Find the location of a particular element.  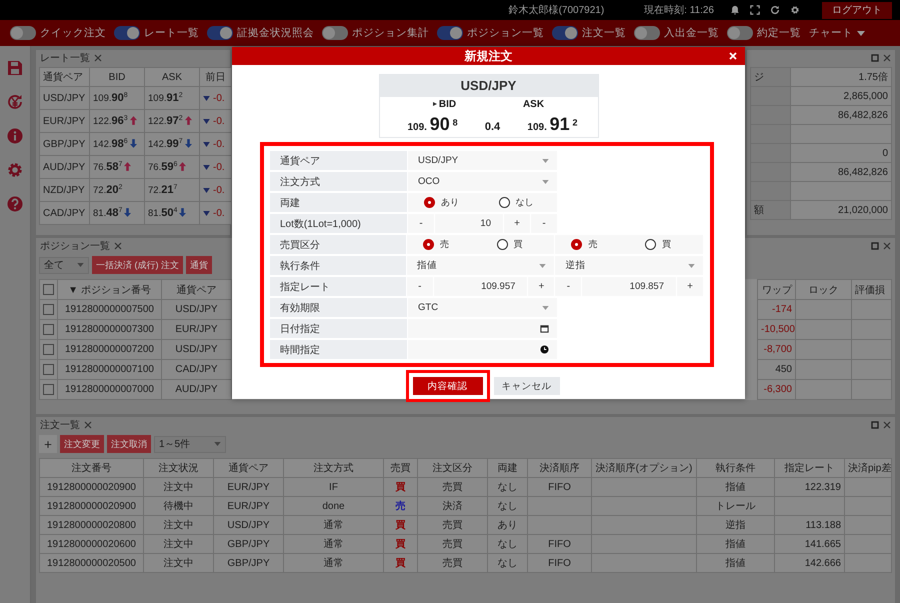

info-icon is located at coordinates (15, 136).